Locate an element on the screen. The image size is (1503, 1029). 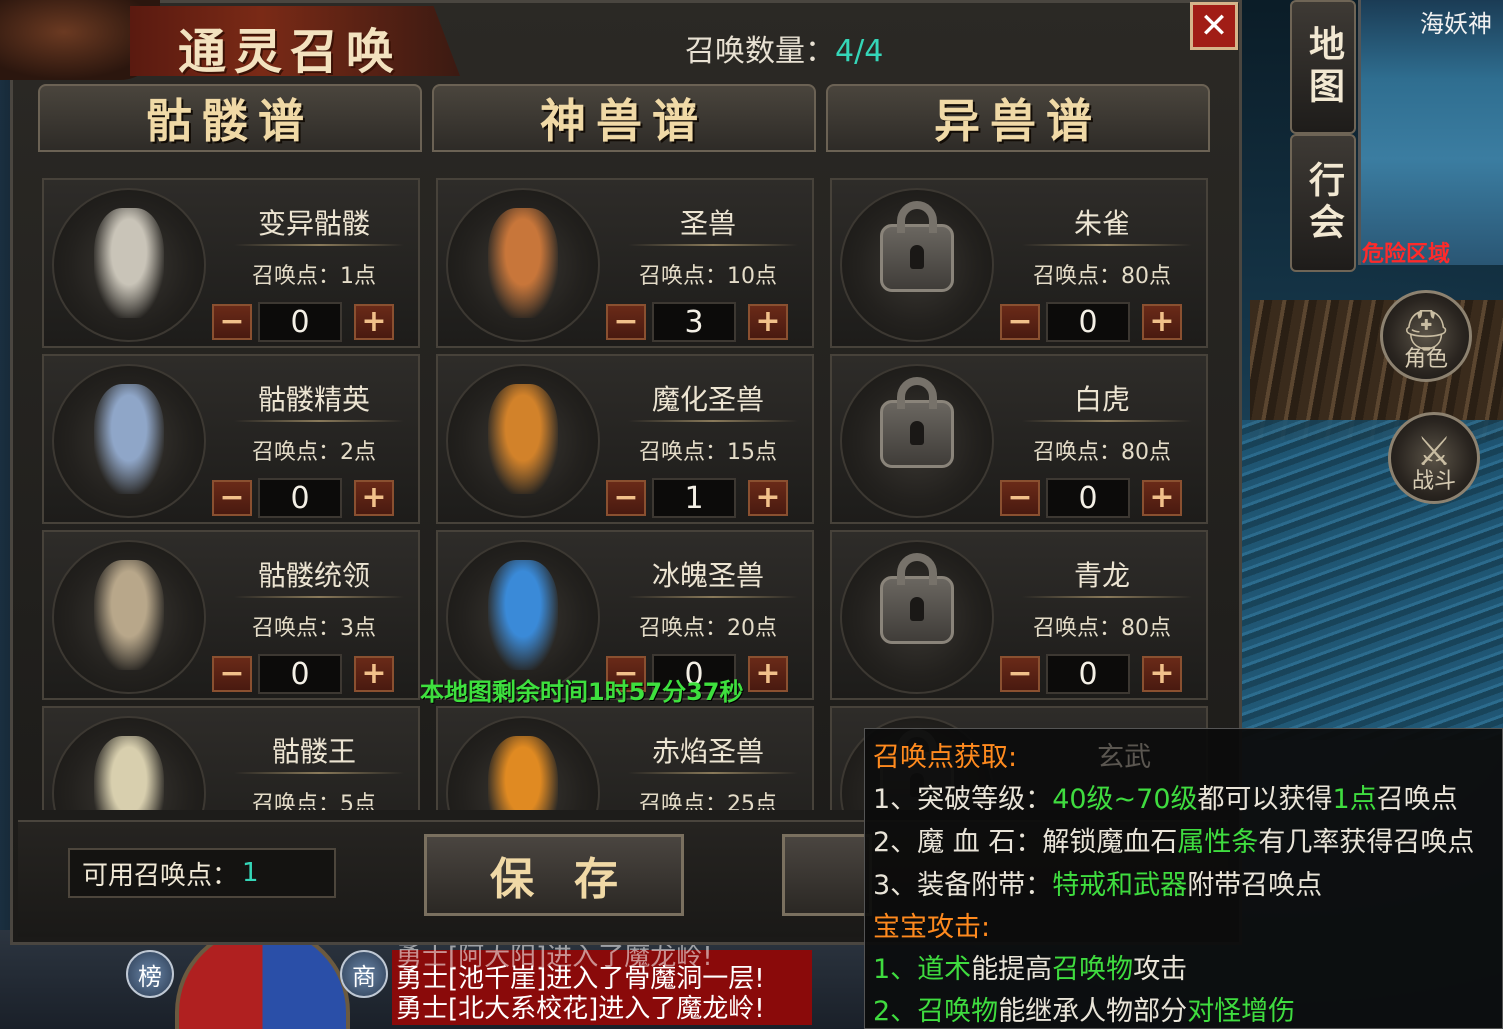
summon-card: 青龙 召唤点：80点 − 0 + is located at coordinates (1019, 615).